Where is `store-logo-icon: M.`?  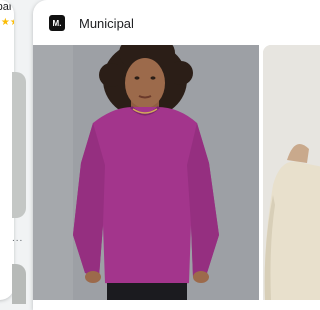 store-logo-icon: M. is located at coordinates (57, 23).